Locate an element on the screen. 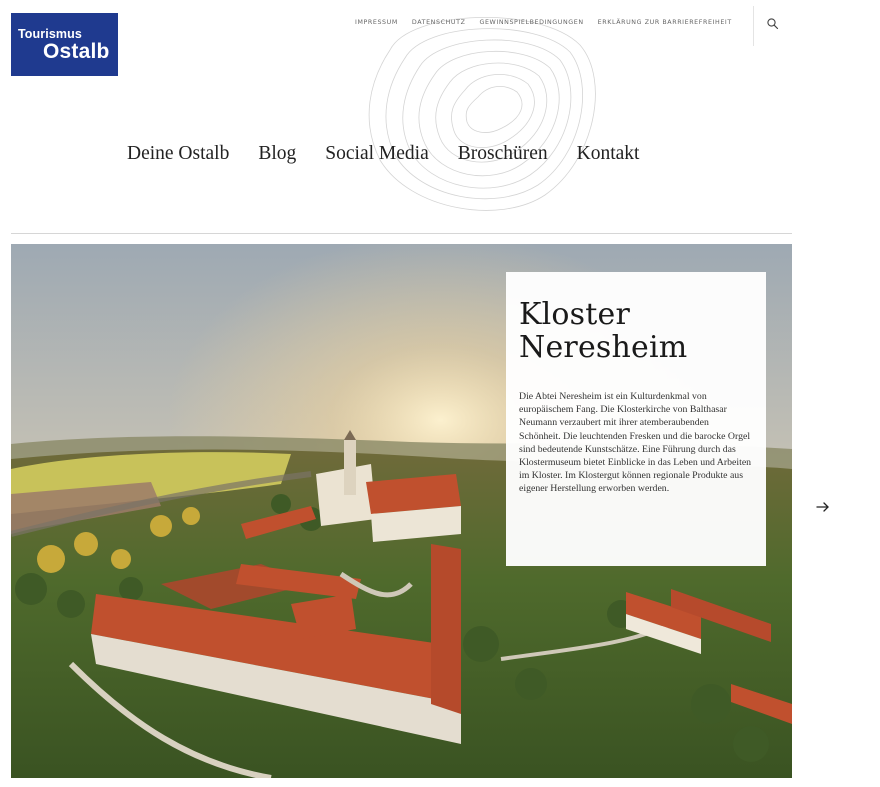 Image resolution: width=880 pixels, height=787 pixels. search-icon is located at coordinates (773, 24).